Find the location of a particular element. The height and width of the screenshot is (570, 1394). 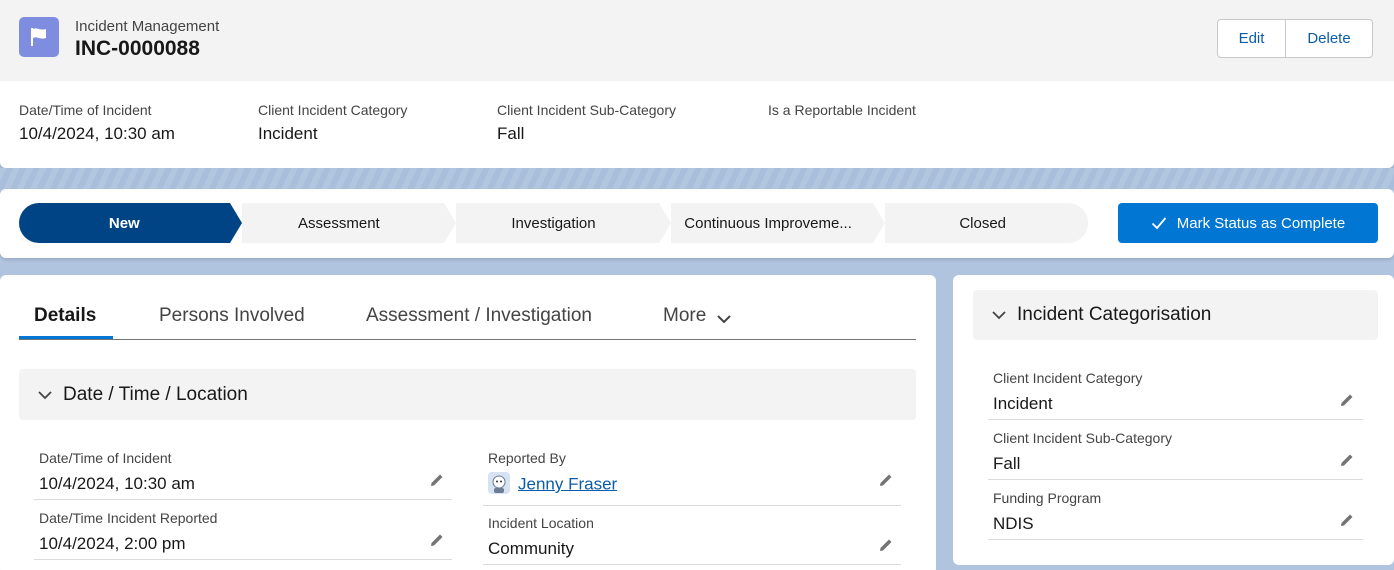

field-value-row: Jenny Fraser is located at coordinates (552, 484).